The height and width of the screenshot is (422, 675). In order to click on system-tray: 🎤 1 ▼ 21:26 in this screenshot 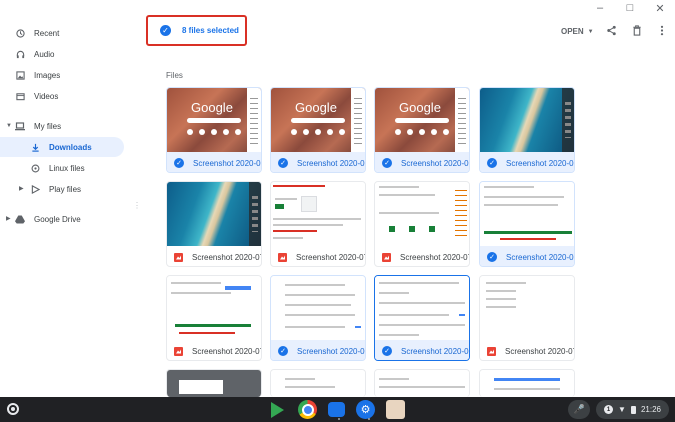, I will do `click(618, 409)`.